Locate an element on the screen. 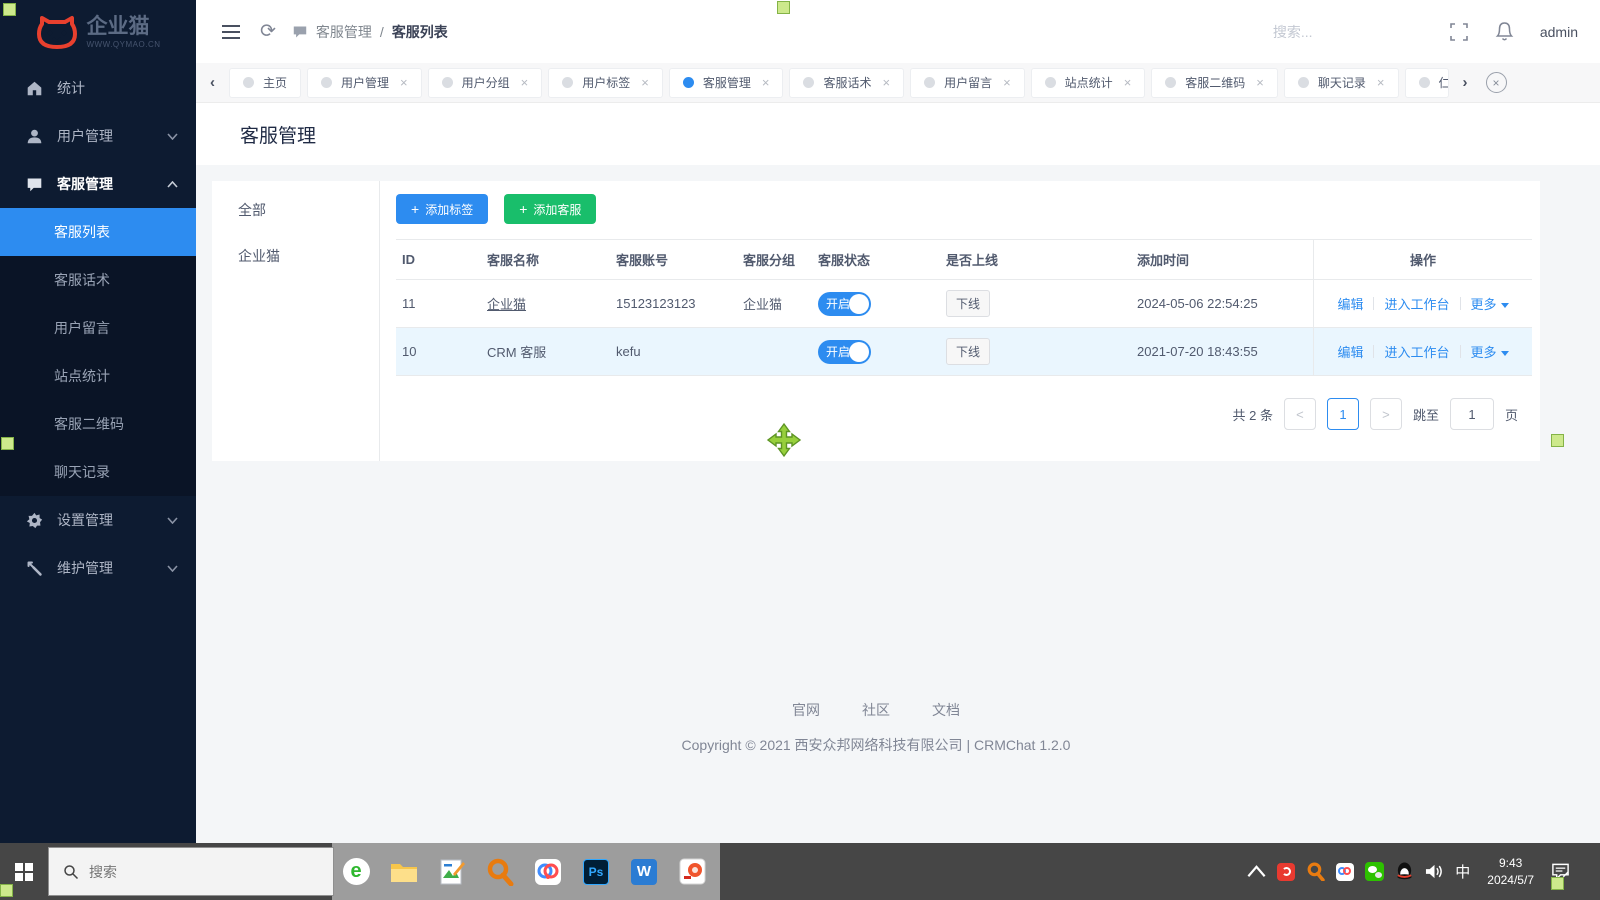 The height and width of the screenshot is (900, 1600). tab: 仁 is located at coordinates (1426, 82).